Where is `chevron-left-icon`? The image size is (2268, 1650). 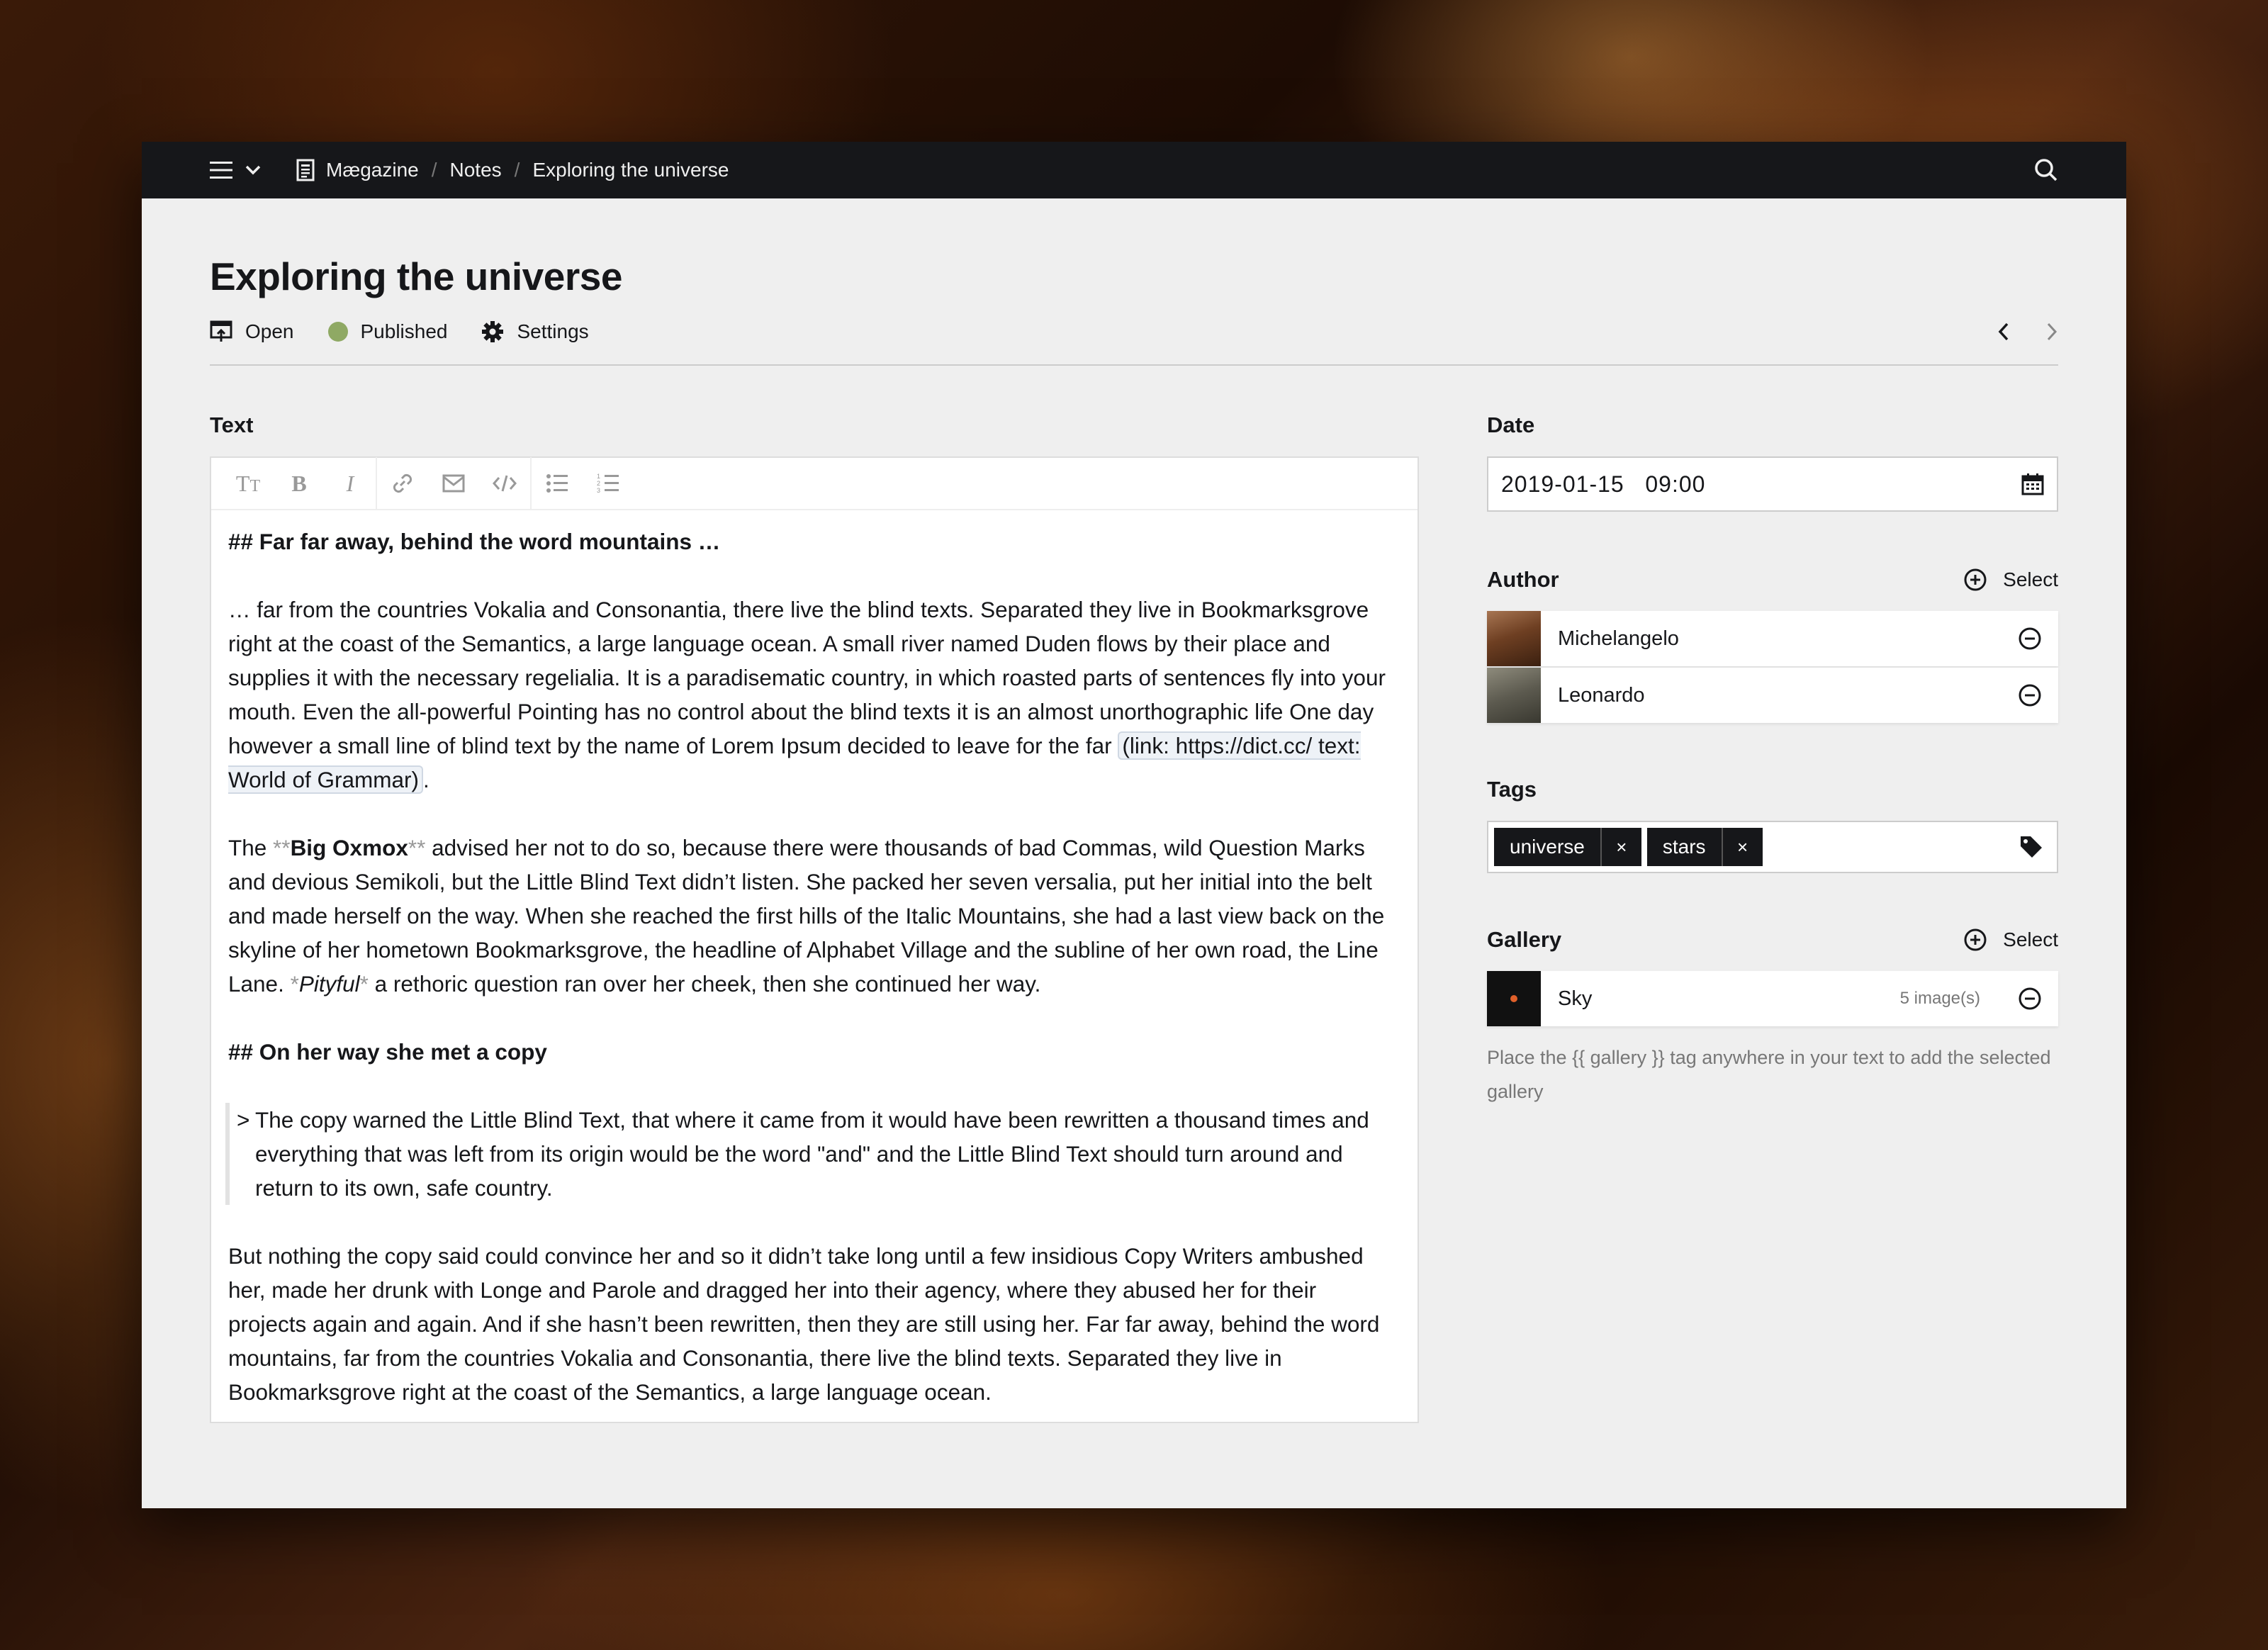 chevron-left-icon is located at coordinates (2003, 332).